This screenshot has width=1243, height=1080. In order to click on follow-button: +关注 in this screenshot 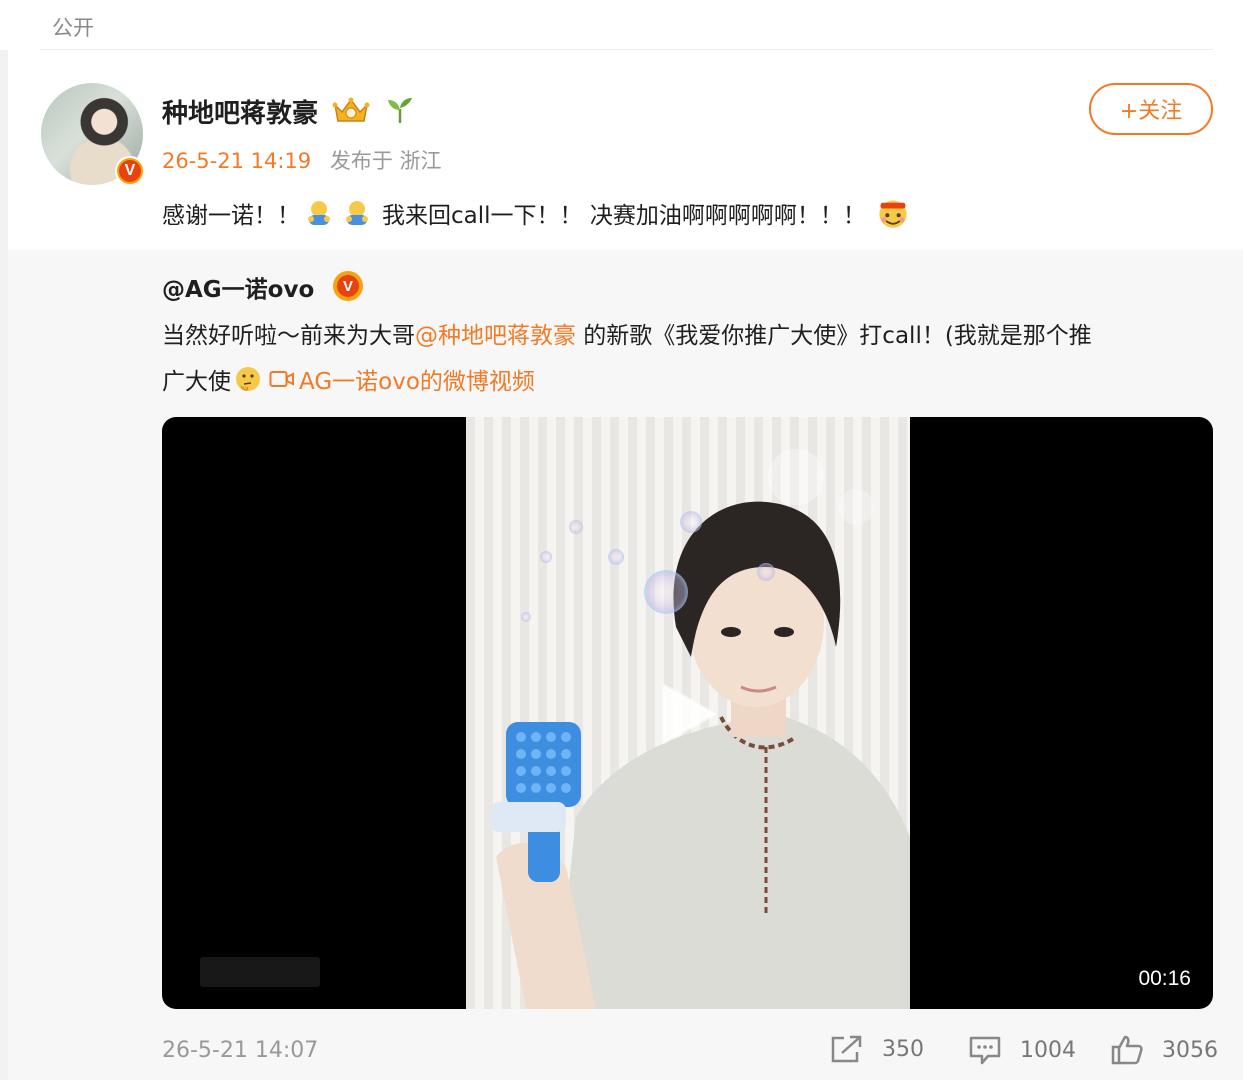, I will do `click(1151, 109)`.